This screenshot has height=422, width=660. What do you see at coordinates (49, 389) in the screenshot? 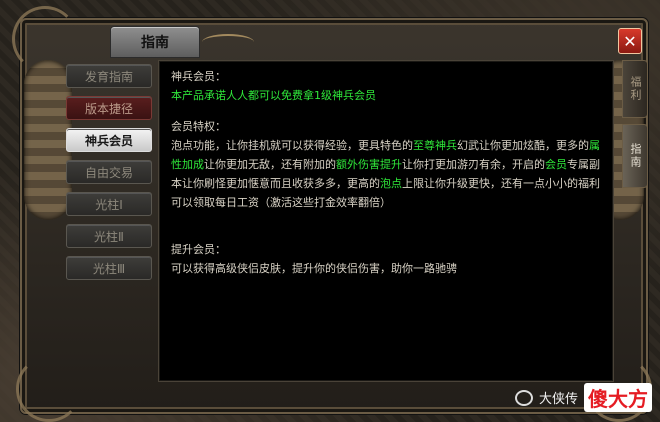
I see `corner-ornament` at bounding box center [49, 389].